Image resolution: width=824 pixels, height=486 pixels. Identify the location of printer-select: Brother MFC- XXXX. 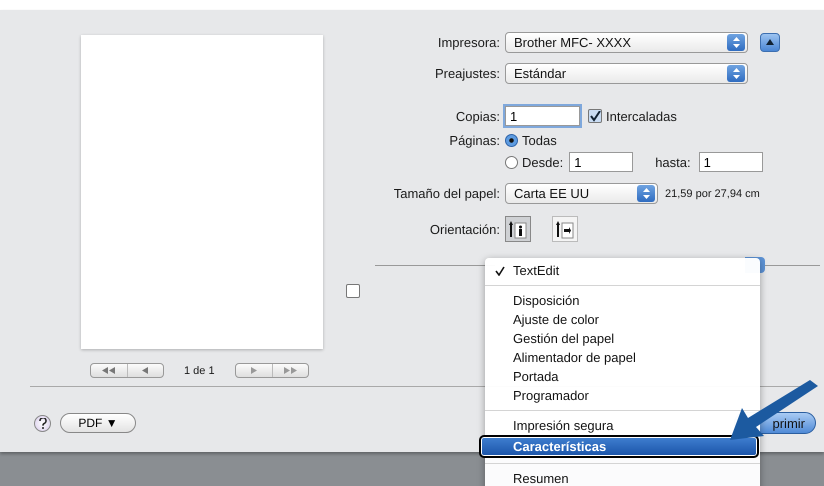
(626, 42).